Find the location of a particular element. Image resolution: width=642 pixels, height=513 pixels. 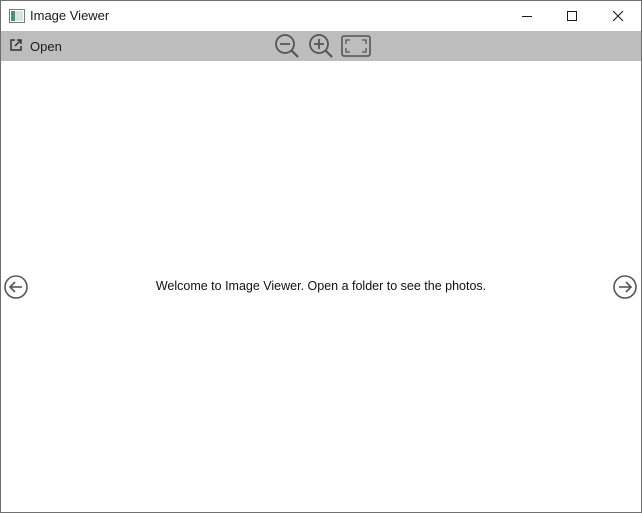

toolbar: Open is located at coordinates (321, 46).